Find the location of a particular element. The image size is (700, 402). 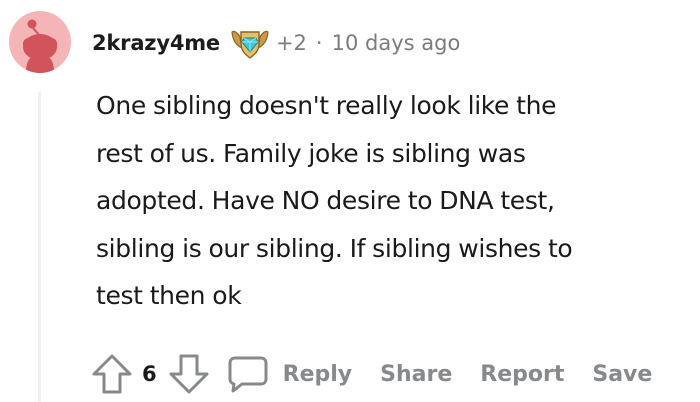

award-count: +2 is located at coordinates (291, 43).